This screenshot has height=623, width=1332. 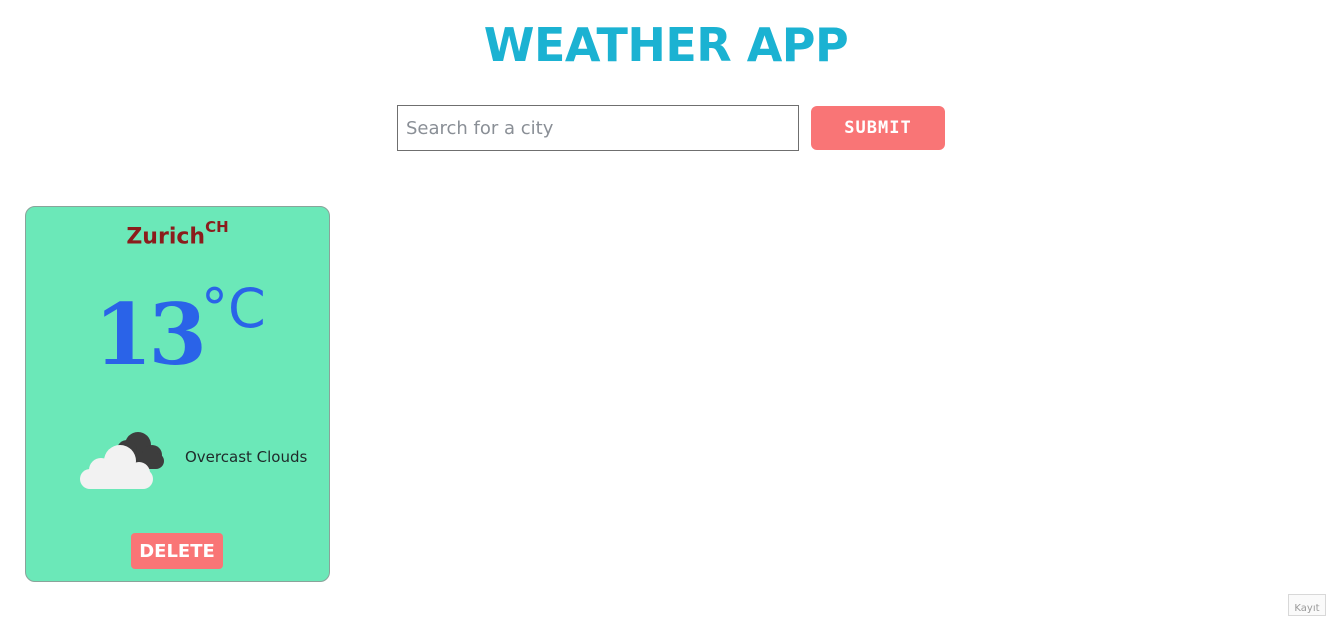 I want to click on city-name: ZurichCH, so click(x=177, y=234).